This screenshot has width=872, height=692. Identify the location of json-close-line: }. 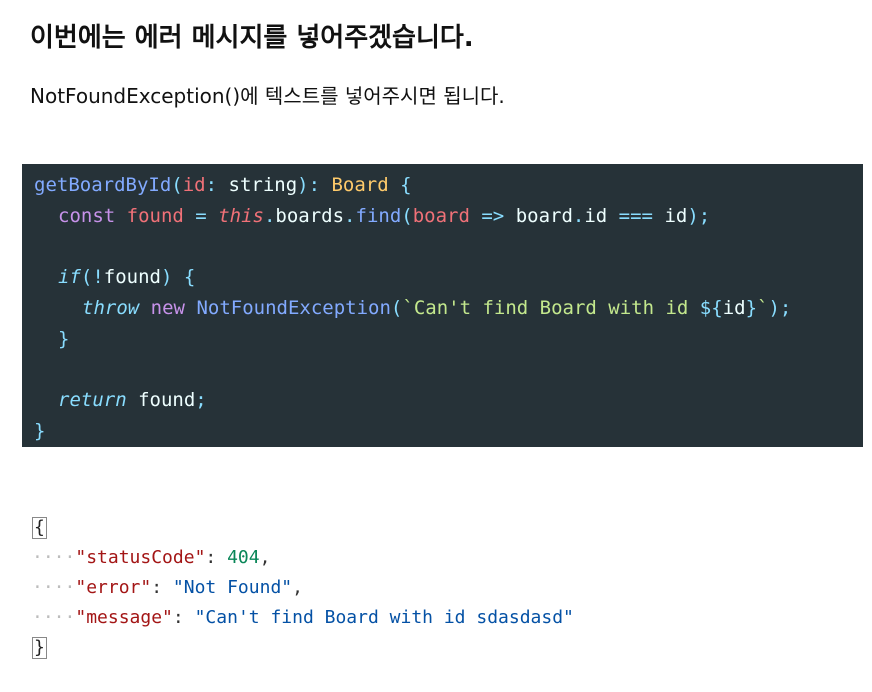
(303, 648).